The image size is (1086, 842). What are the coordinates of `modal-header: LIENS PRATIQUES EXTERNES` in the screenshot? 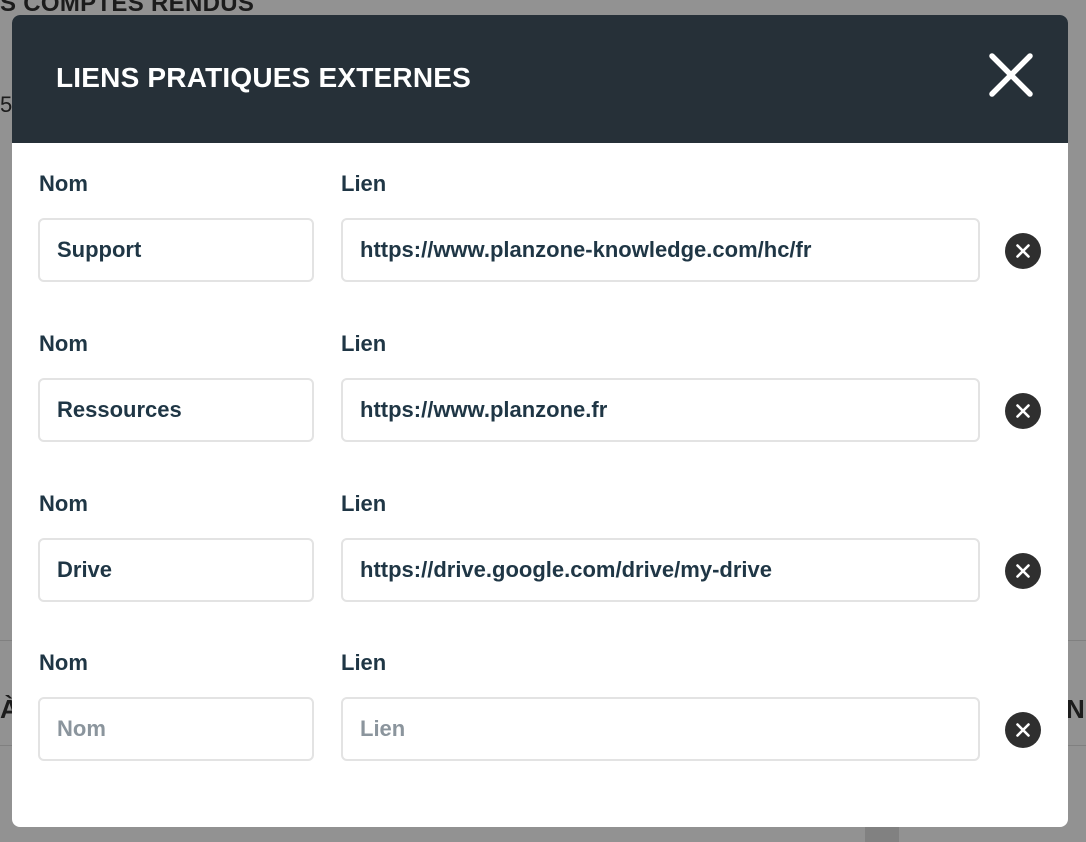 It's located at (540, 79).